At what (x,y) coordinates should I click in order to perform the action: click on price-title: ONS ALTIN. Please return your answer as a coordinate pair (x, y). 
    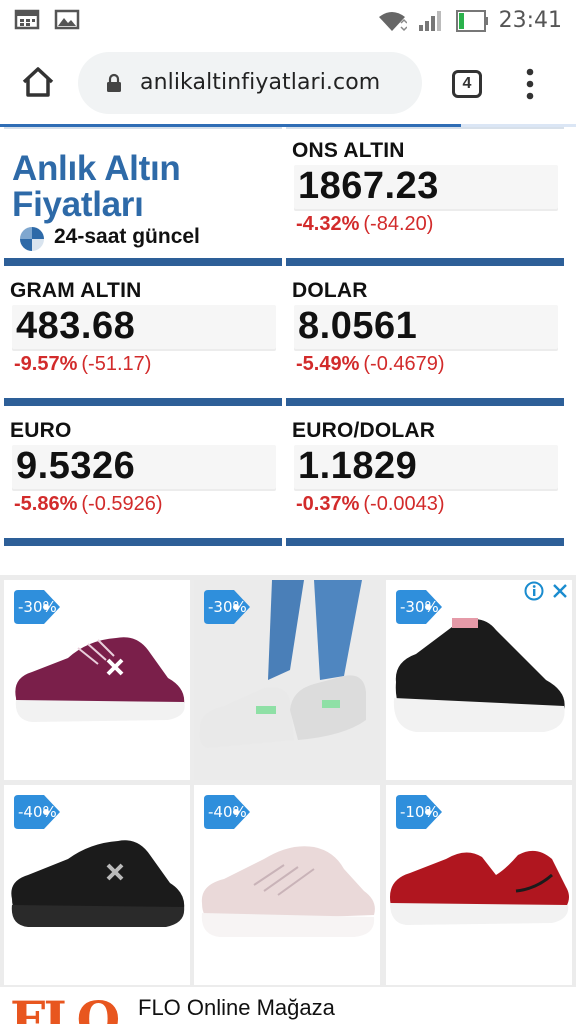
    Looking at the image, I should click on (348, 150).